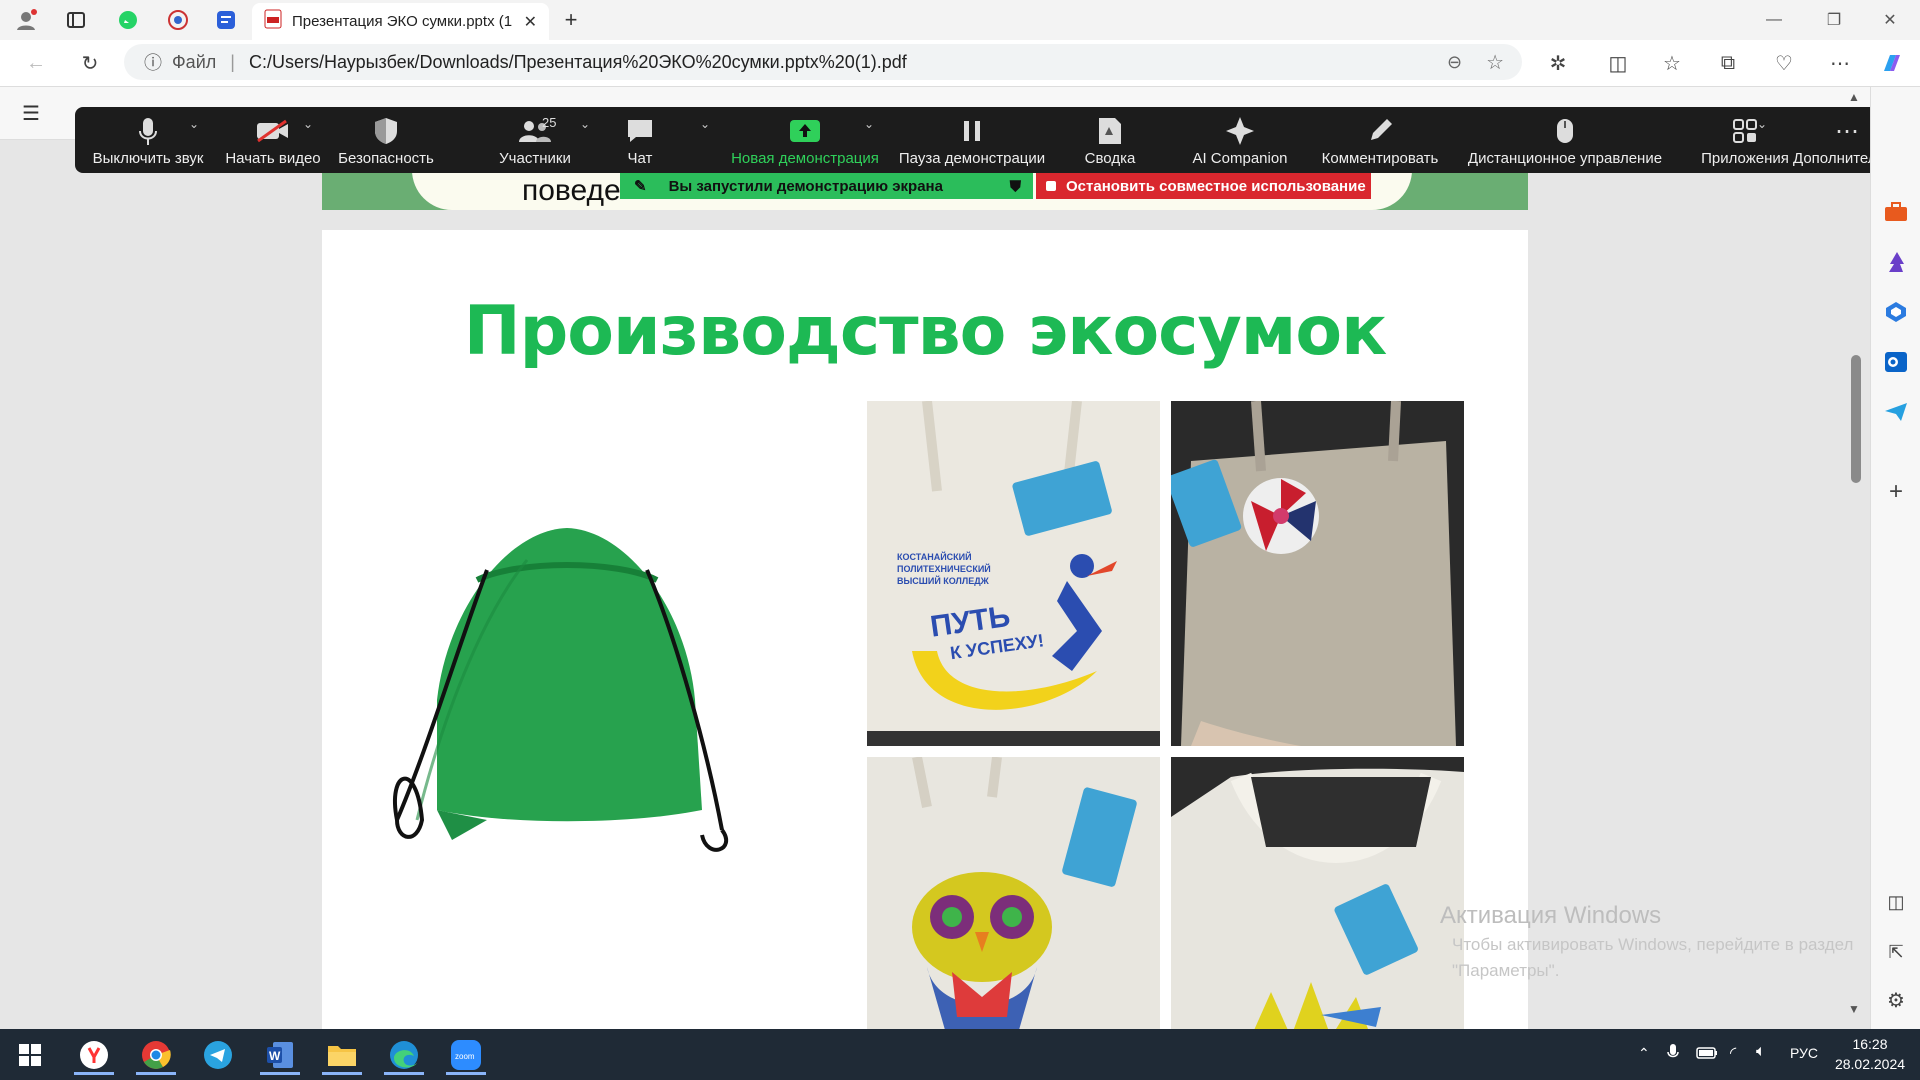  I want to click on sparkle-icon, so click(1240, 131).